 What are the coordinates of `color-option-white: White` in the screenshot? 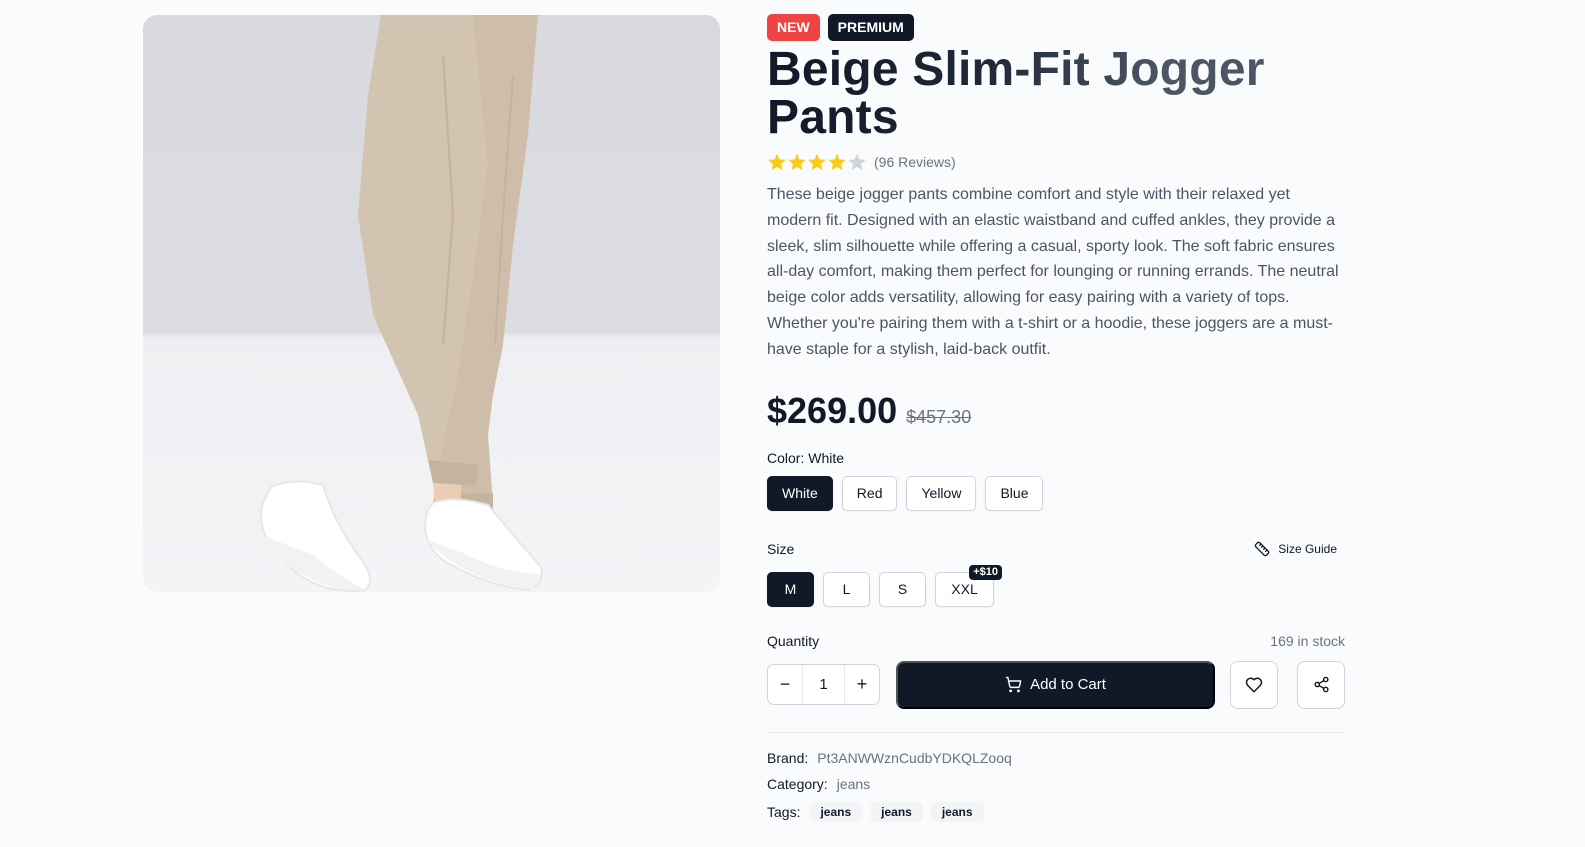 It's located at (800, 493).